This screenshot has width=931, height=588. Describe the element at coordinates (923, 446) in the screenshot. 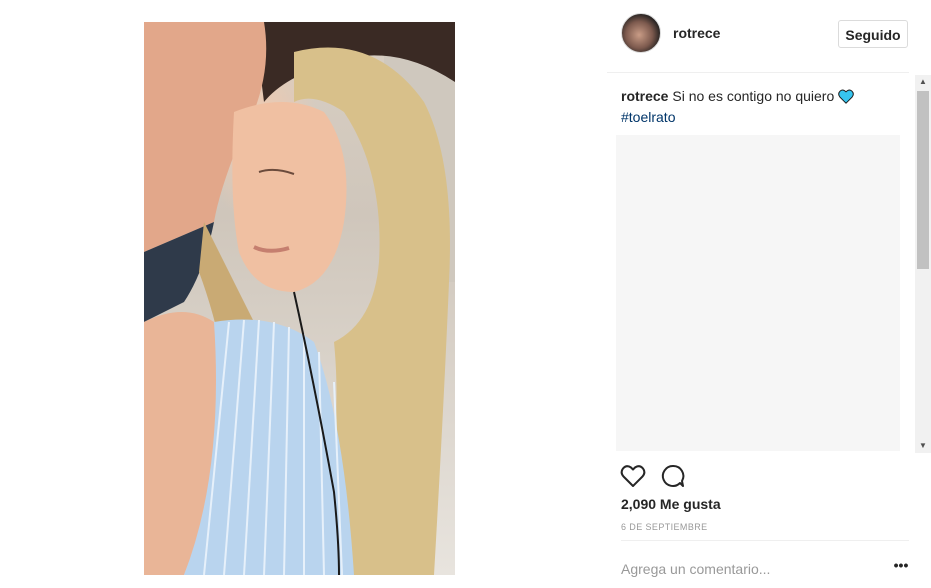

I see `scroll-down-arrow-icon: ▼` at that location.